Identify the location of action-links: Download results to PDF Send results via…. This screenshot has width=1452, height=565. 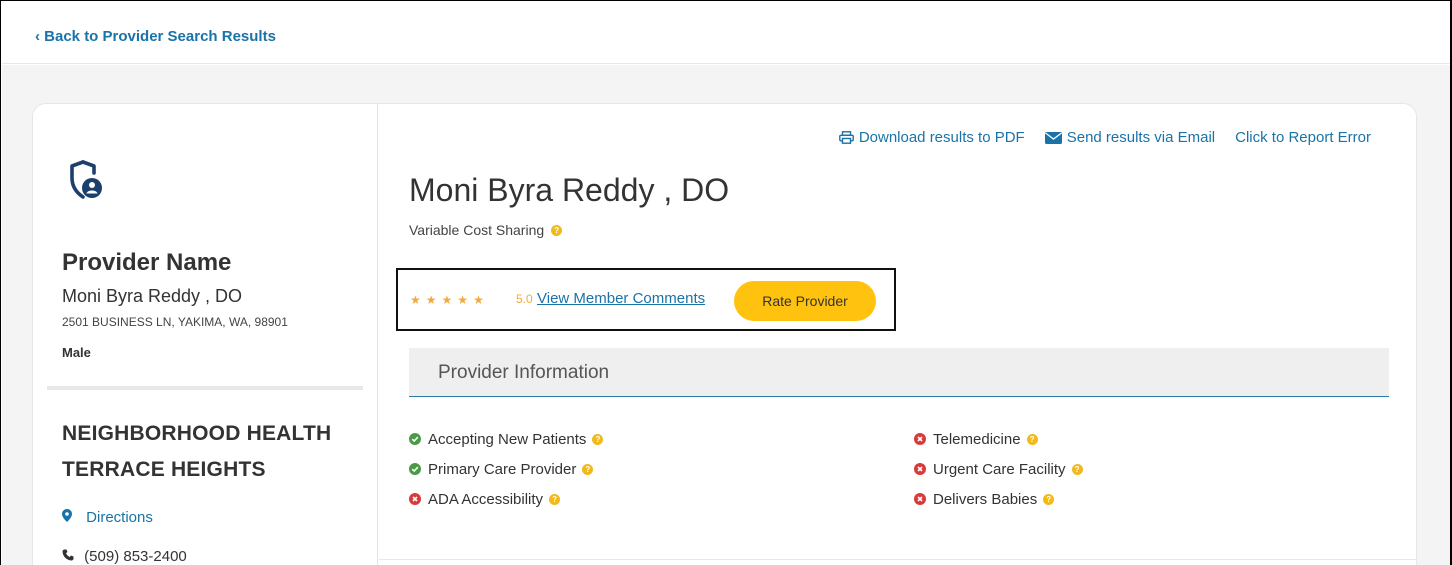
(1104, 137).